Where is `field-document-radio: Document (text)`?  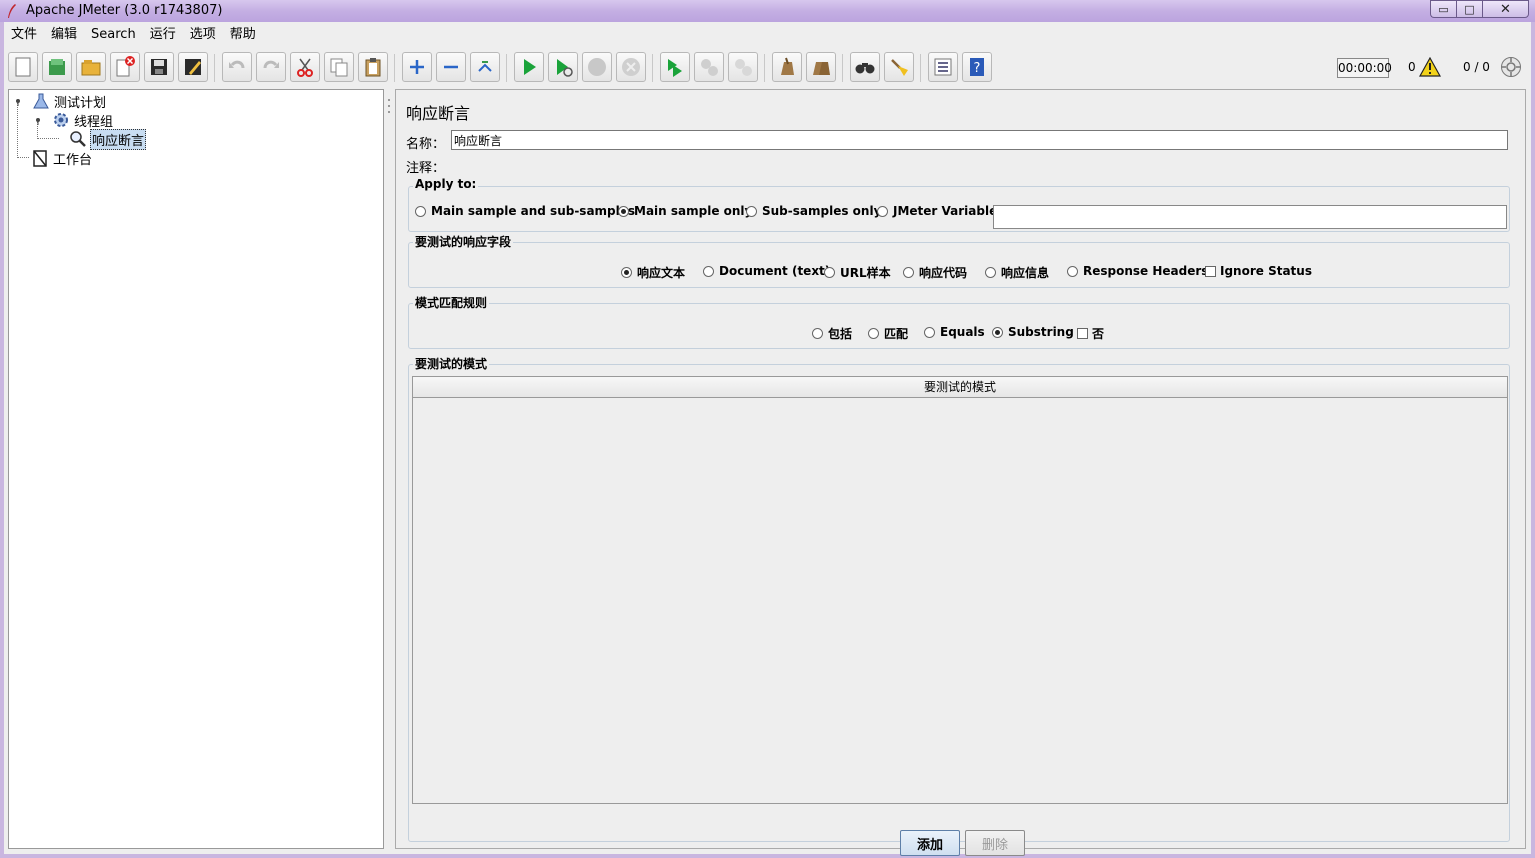 field-document-radio: Document (text) is located at coordinates (766, 271).